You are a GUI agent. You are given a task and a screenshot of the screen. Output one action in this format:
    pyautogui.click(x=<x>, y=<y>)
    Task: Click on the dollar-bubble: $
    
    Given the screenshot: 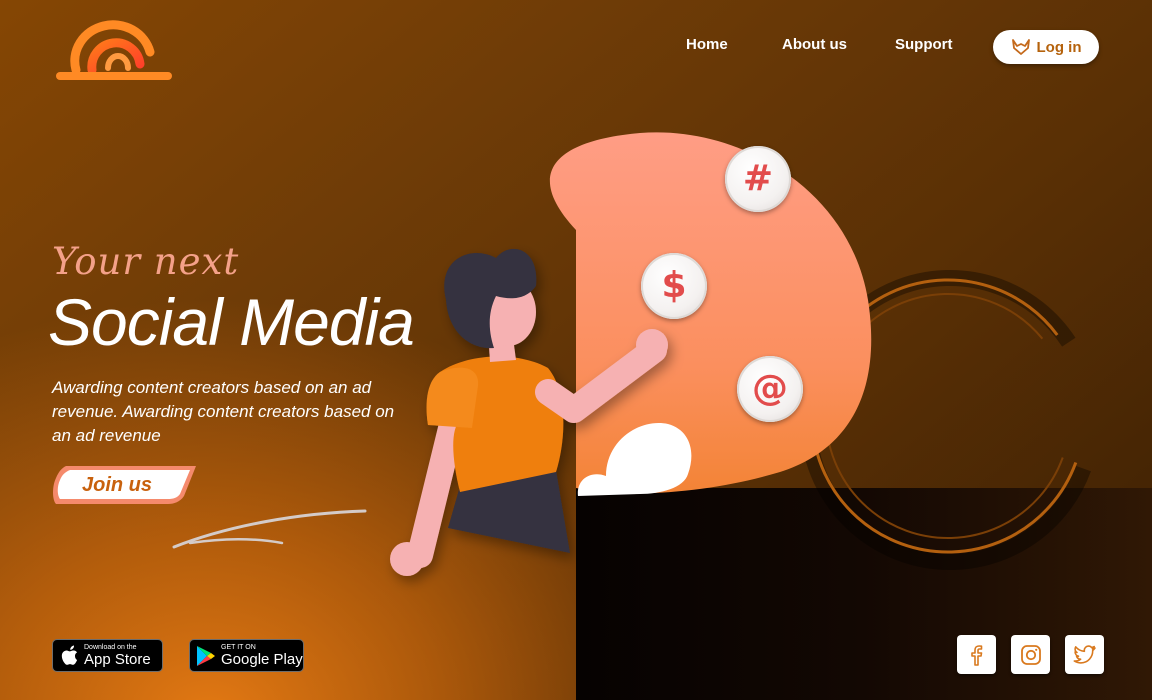 What is the action you would take?
    pyautogui.click(x=674, y=286)
    